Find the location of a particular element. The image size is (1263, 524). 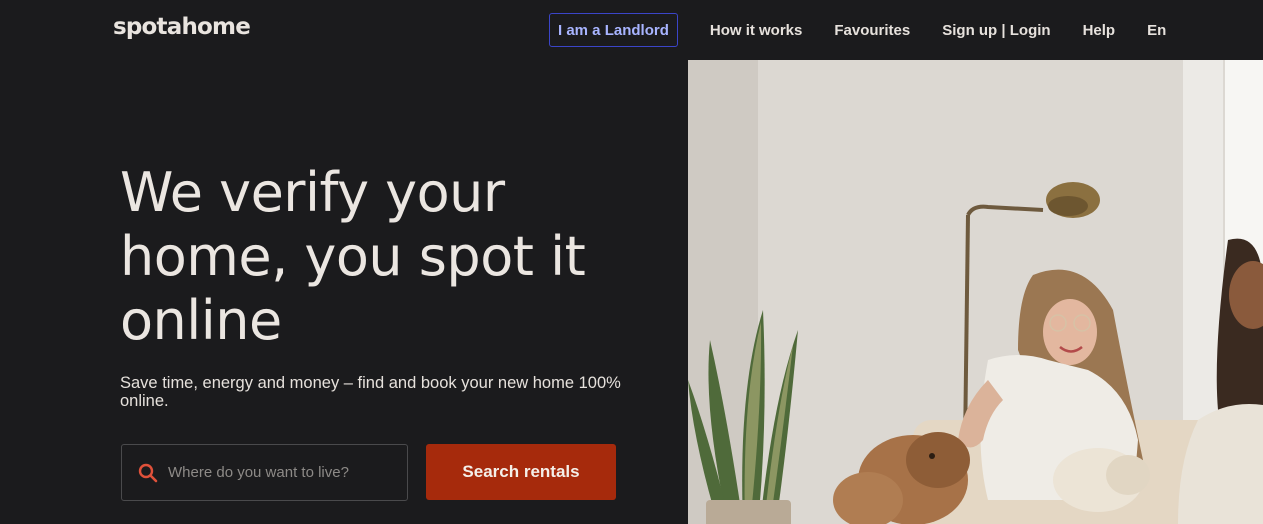

nav-sign-up-login: Sign up | Login is located at coordinates (996, 30).